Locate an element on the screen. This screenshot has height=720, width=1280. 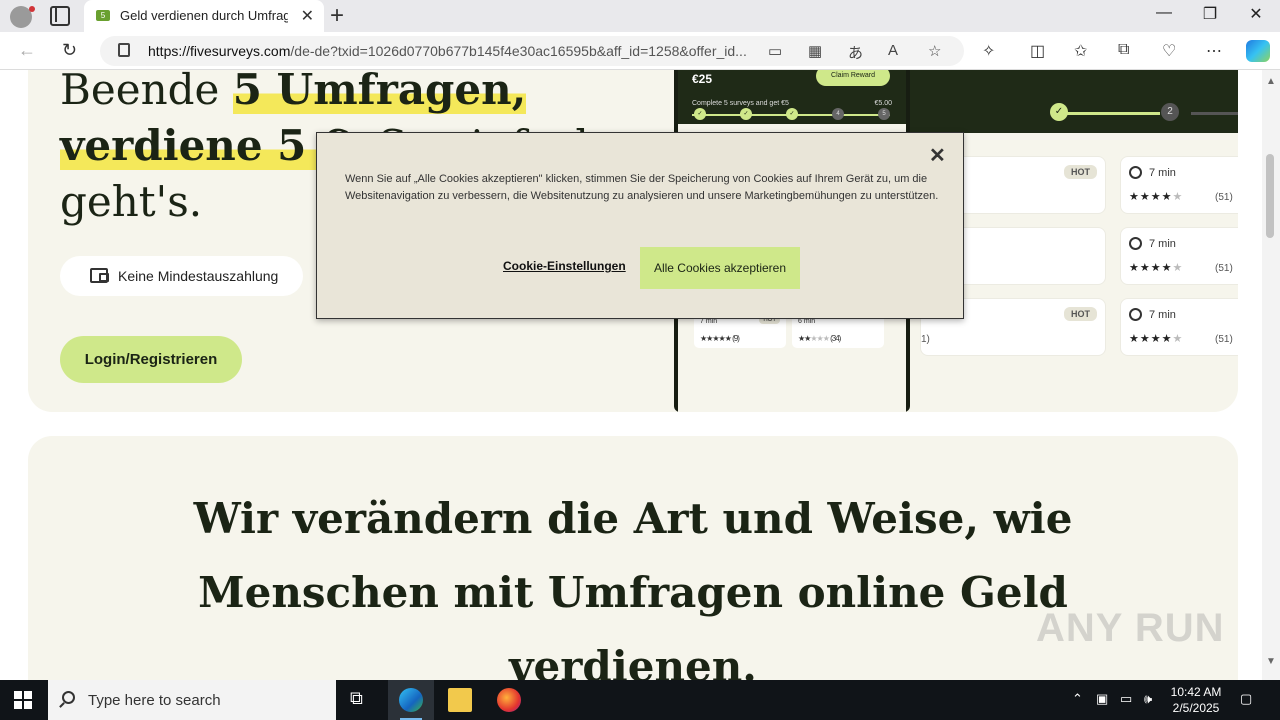
apps-icon: ▦ is located at coordinates (815, 51).